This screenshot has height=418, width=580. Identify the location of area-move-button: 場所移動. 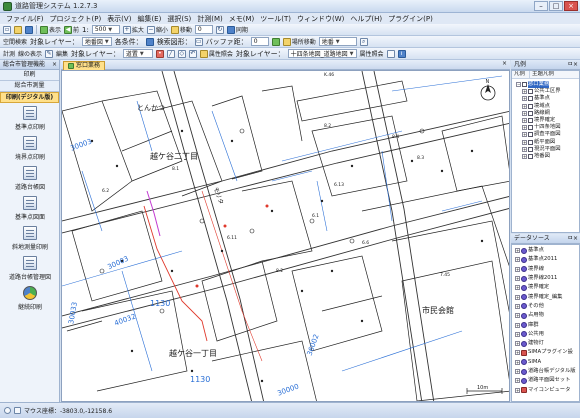
(299, 41).